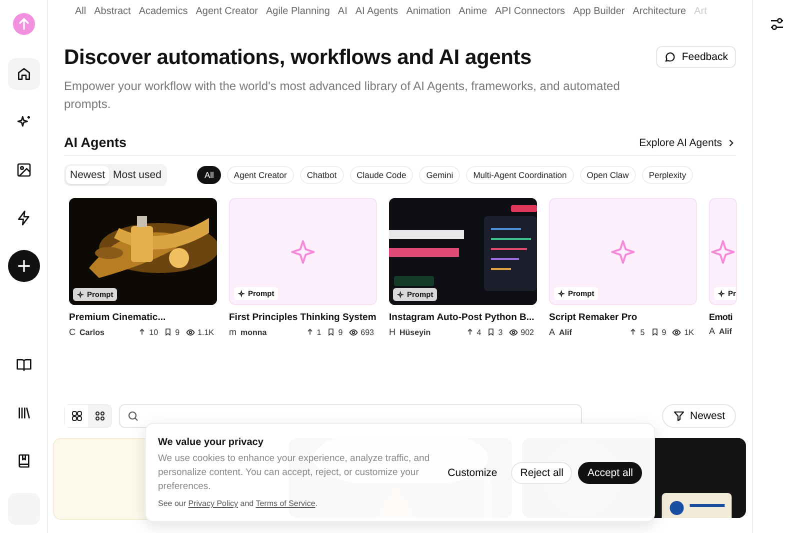 The image size is (800, 533). Describe the element at coordinates (527, 332) in the screenshot. I see `view-count: 902` at that location.